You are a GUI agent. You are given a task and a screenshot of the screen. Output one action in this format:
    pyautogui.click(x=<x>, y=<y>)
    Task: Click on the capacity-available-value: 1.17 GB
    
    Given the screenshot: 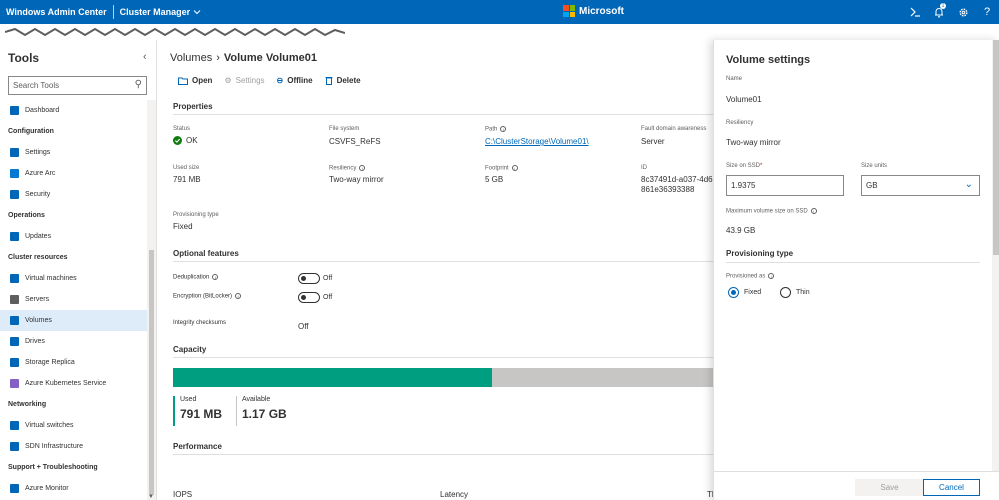 What is the action you would take?
    pyautogui.click(x=264, y=414)
    